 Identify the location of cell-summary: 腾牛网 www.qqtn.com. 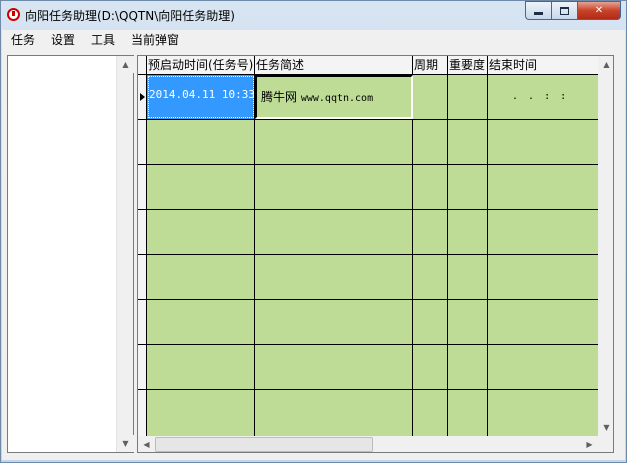
(334, 97).